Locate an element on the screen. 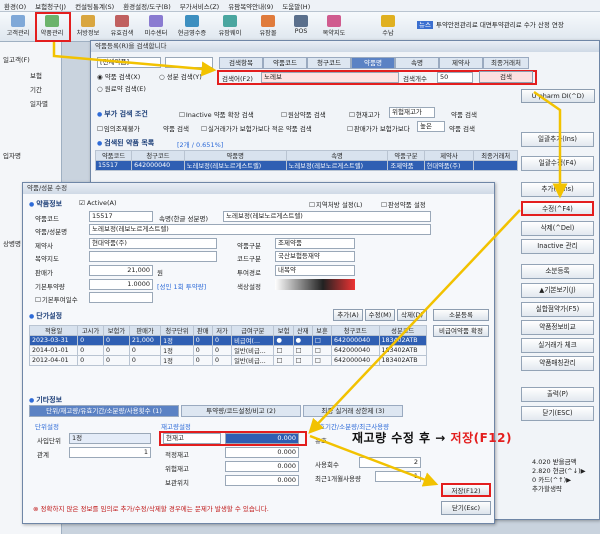  arrow-search-to-edit is located at coordinates (550, 144).